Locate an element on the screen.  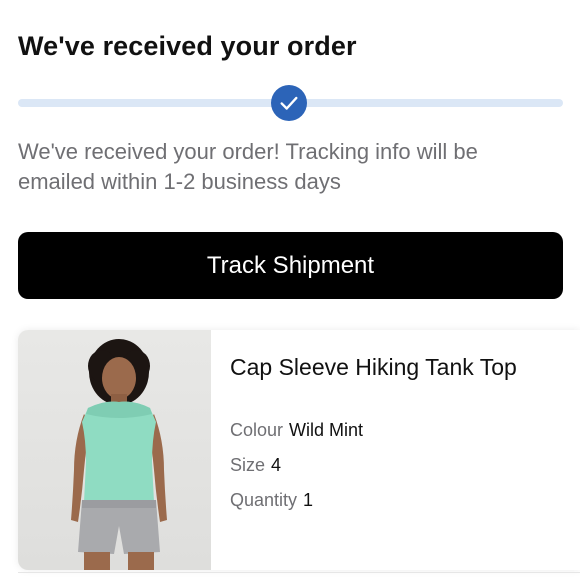
attribute-label: Size is located at coordinates (248, 465).